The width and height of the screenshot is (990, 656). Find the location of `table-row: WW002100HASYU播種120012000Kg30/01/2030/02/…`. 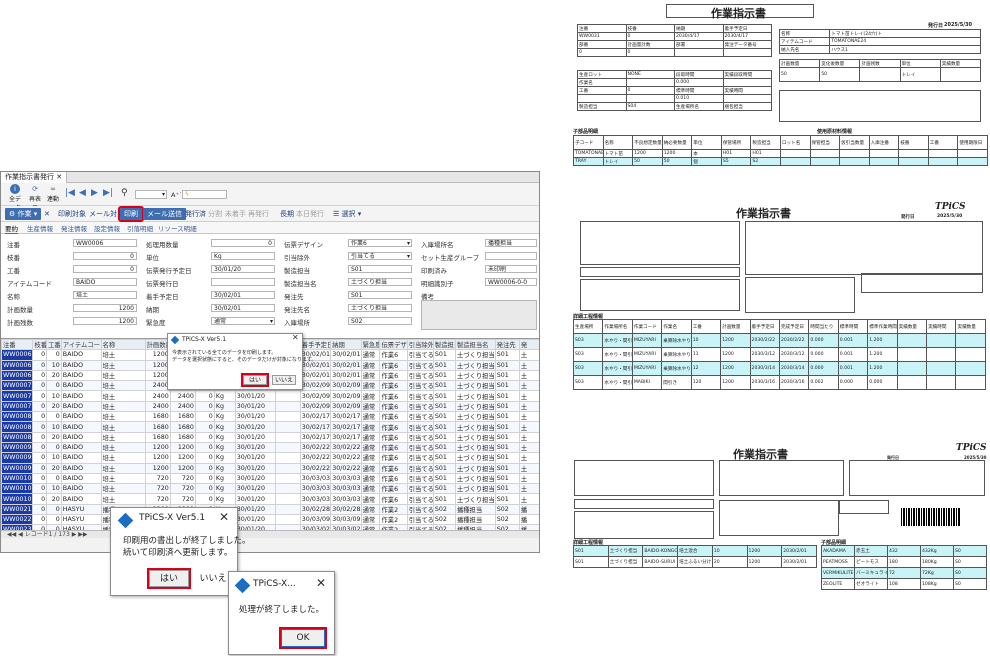

table-row: WW002100HASYU播種120012000Kg30/01/2030/02/… is located at coordinates (270, 509).